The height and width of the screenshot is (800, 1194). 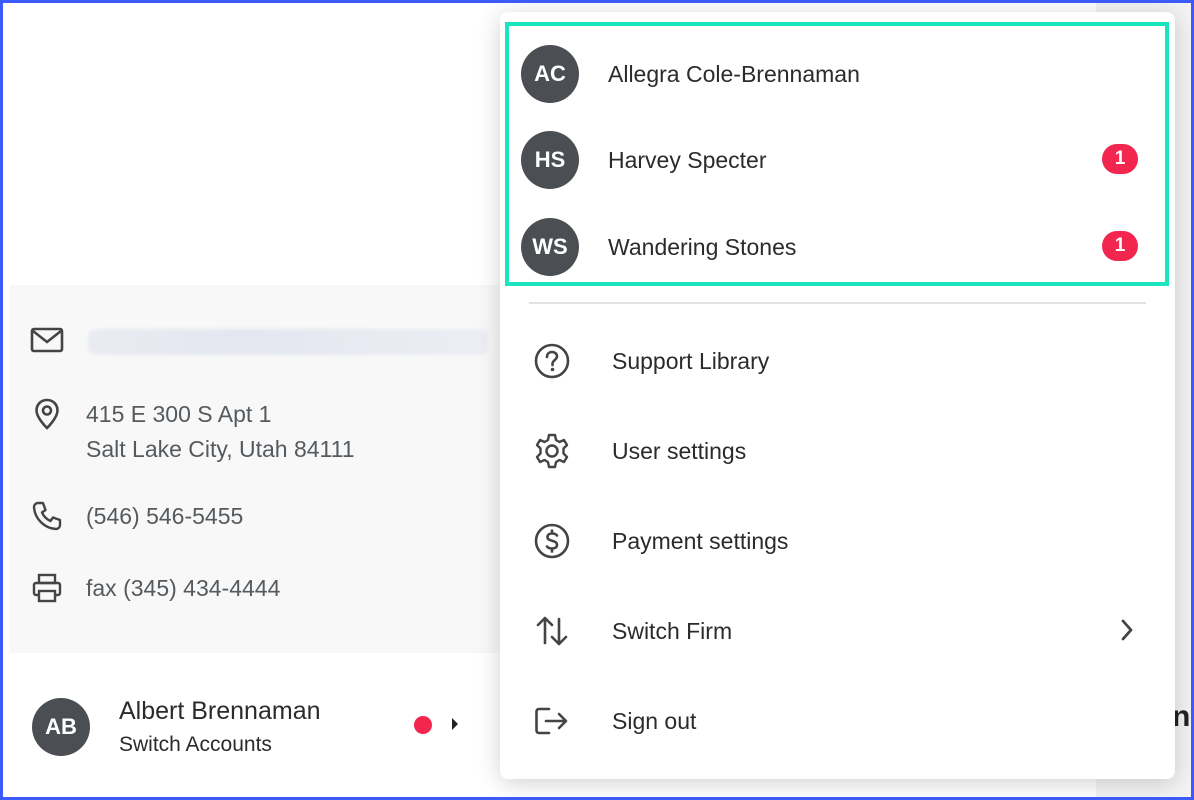 What do you see at coordinates (552, 451) in the screenshot?
I see `gear-icon` at bounding box center [552, 451].